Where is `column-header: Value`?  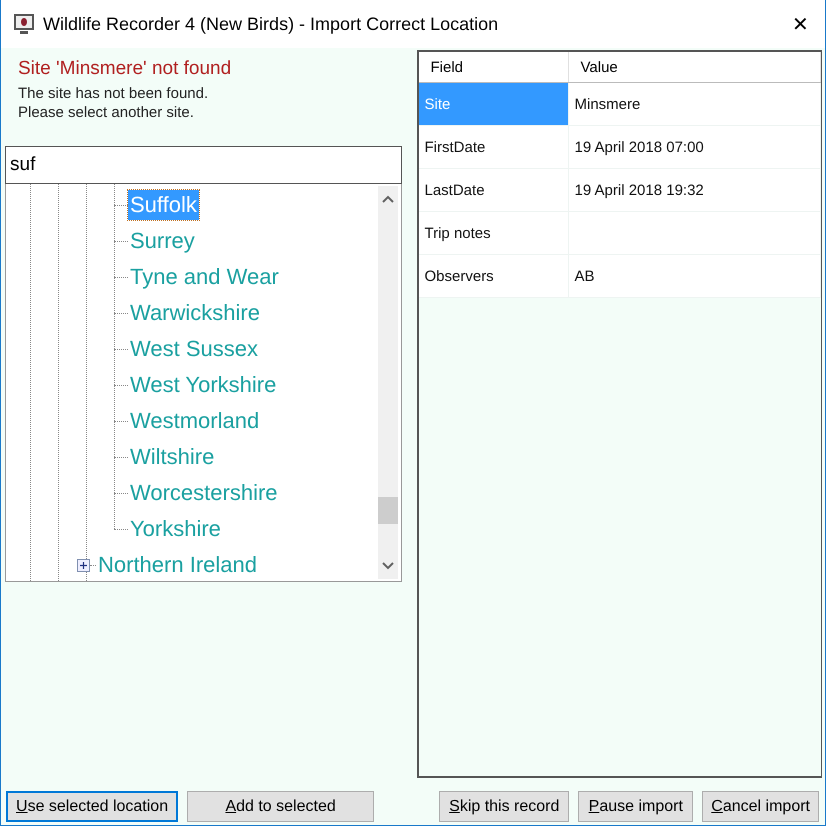
column-header: Value is located at coordinates (694, 67).